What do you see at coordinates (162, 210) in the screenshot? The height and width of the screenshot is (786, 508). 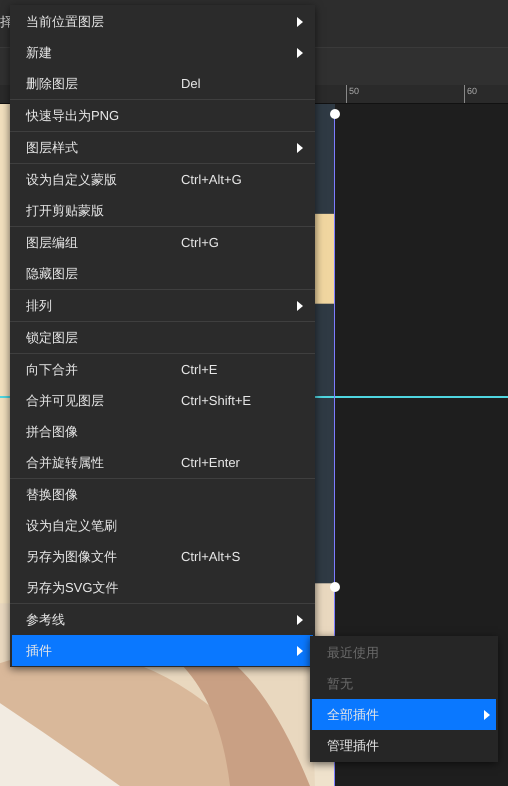 I see `menu-item: 打开剪贴蒙版` at bounding box center [162, 210].